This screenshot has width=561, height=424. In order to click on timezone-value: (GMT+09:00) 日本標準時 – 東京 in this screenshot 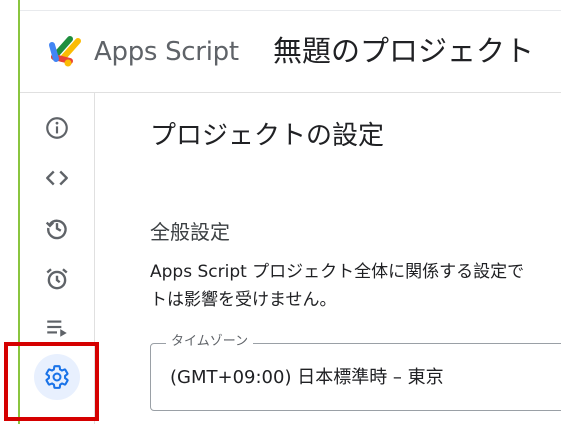, I will do `click(307, 378)`.